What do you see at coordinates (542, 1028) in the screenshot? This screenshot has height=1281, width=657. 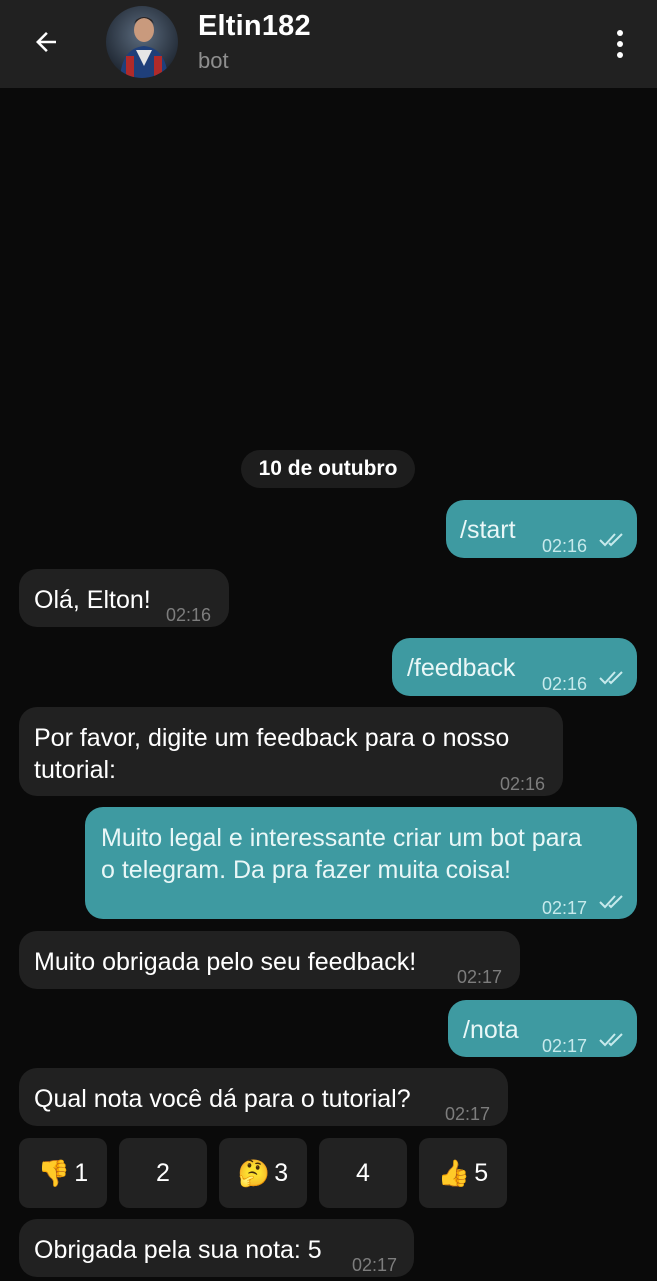 I see `message-outgoing: /nota 02:17` at bounding box center [542, 1028].